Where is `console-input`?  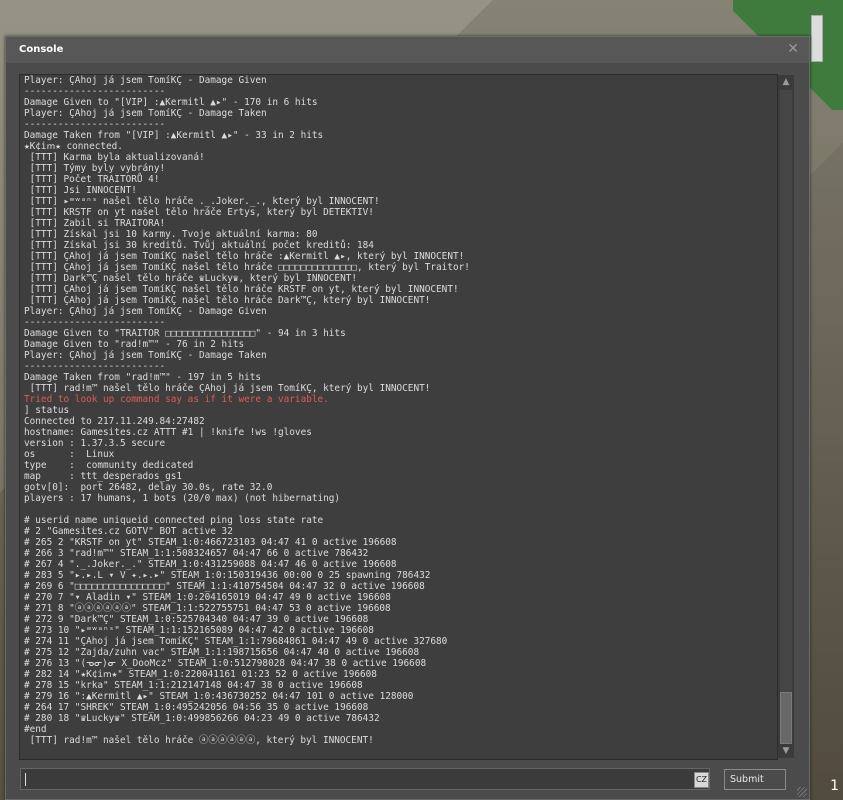
console-input is located at coordinates (365, 779).